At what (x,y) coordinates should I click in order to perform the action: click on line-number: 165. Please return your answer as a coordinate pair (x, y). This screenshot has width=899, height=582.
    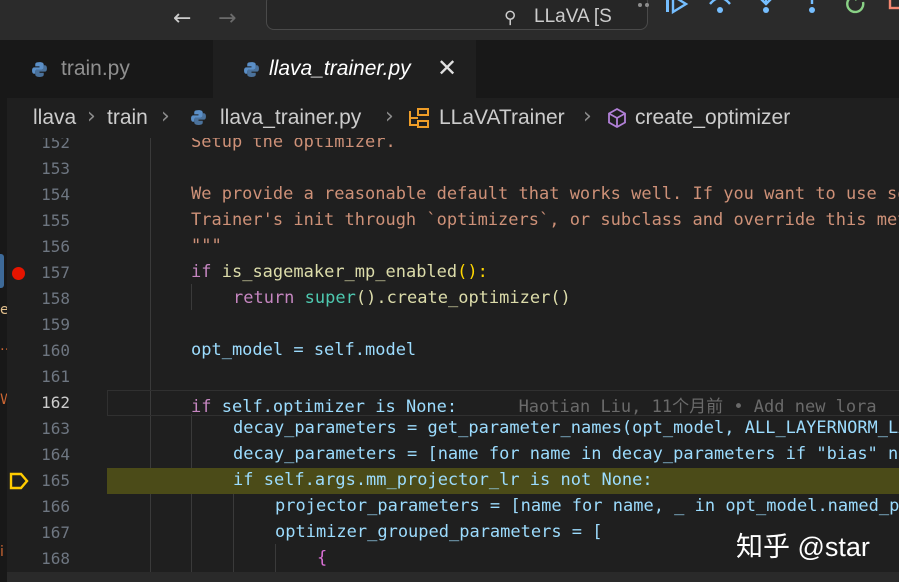
    Looking at the image, I should click on (55, 480).